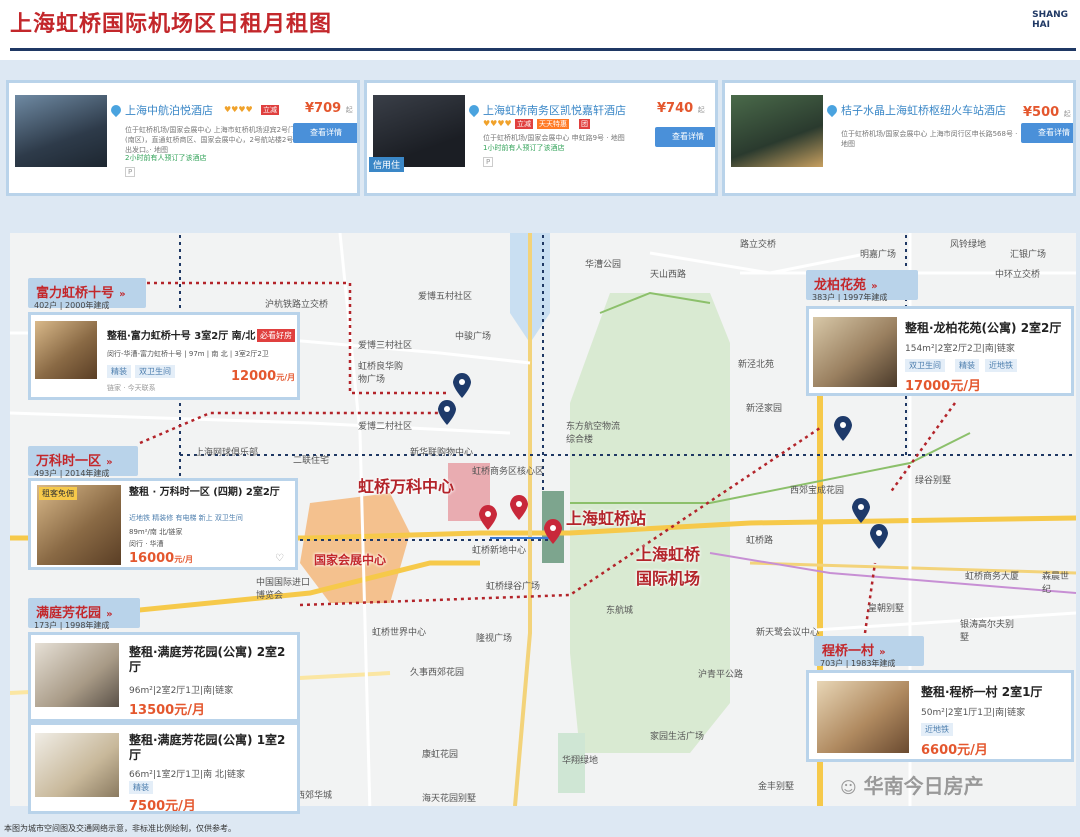 Image resolution: width=1080 pixels, height=837 pixels. I want to click on hotel-address: 位于虹桥机场/国家会展中心 上海市闵行区申长路568号 · 地图, so click(929, 139).